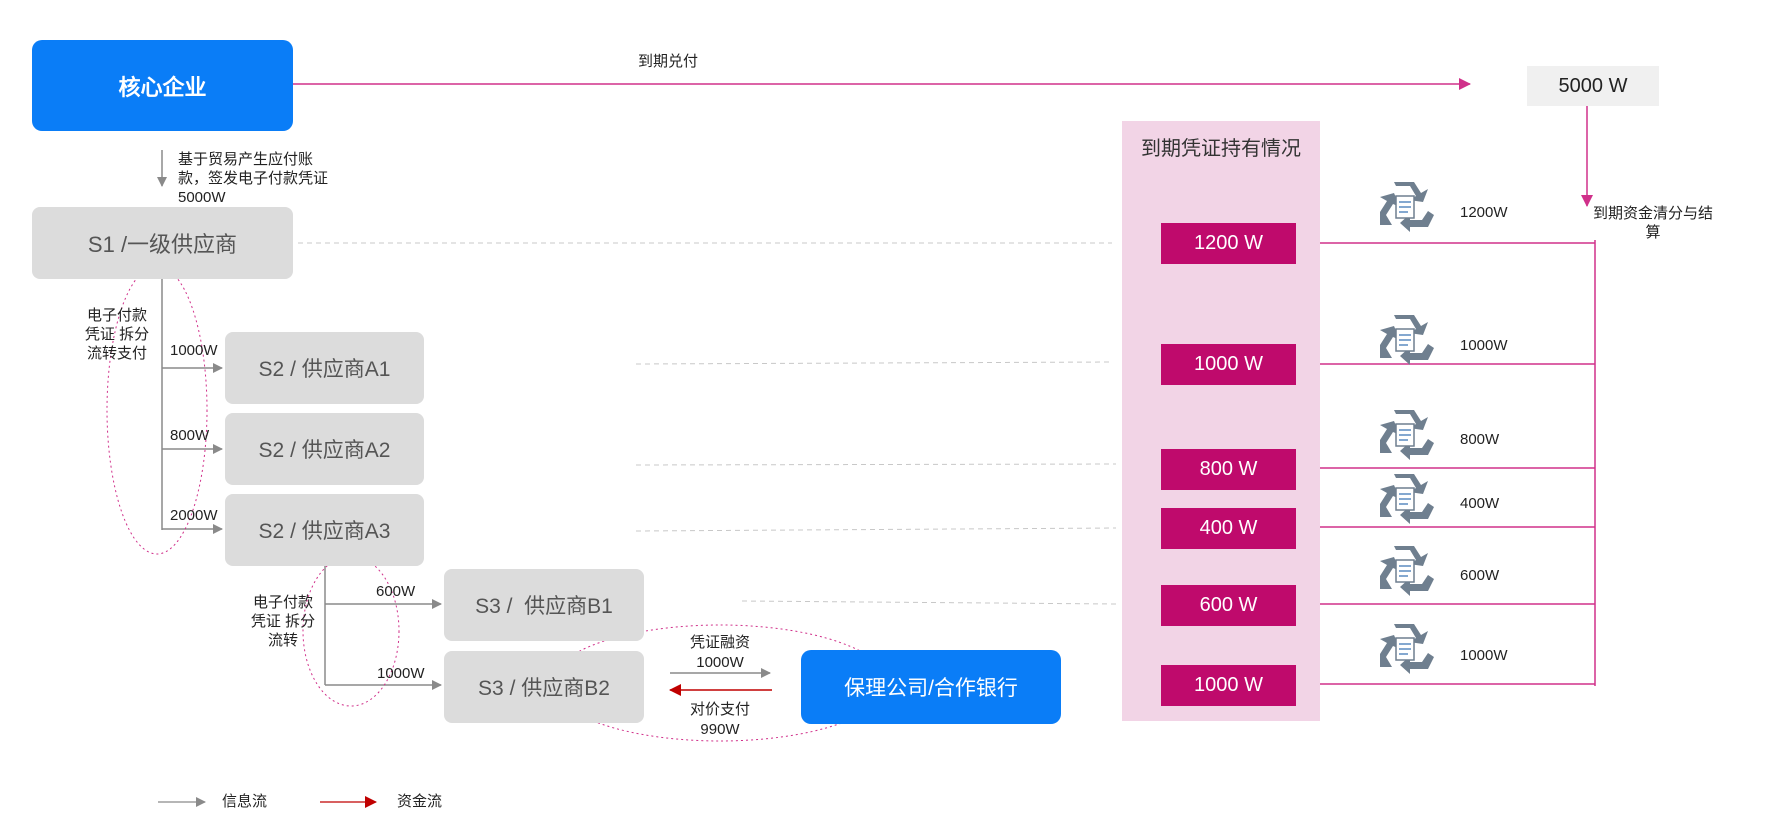 The width and height of the screenshot is (1768, 832). What do you see at coordinates (194, 350) in the screenshot?
I see `a1-amount-label: 1000W` at bounding box center [194, 350].